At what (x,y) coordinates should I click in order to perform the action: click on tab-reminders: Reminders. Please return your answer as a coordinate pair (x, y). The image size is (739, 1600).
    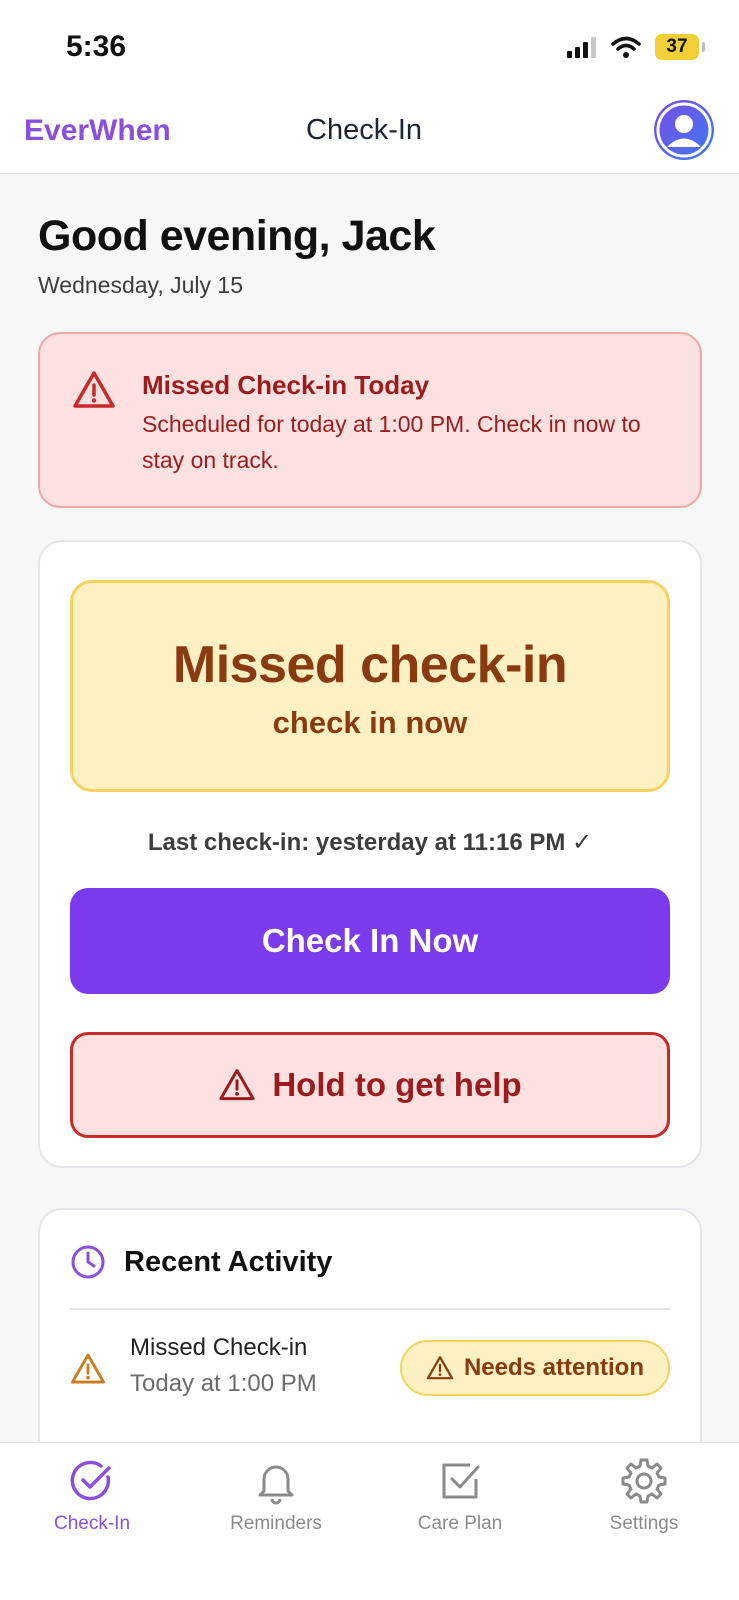
    Looking at the image, I should click on (276, 1496).